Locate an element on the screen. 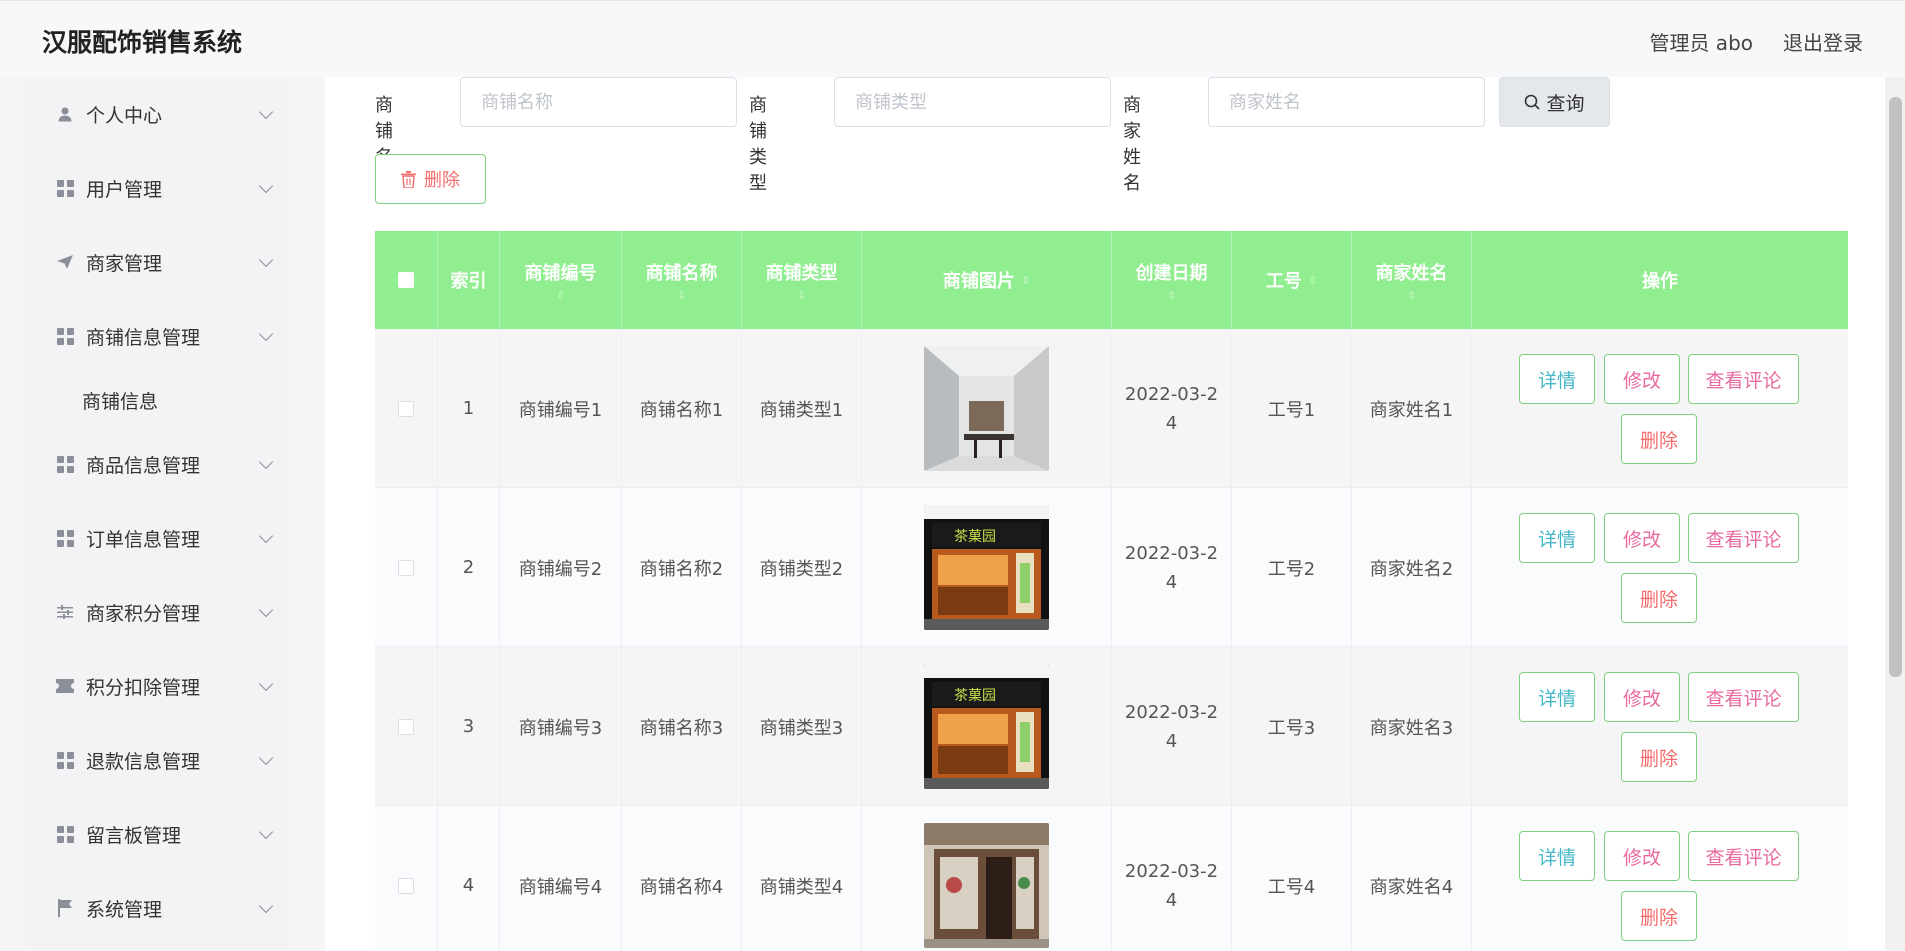  cell-shop-no: 商铺编号2 is located at coordinates (561, 567).